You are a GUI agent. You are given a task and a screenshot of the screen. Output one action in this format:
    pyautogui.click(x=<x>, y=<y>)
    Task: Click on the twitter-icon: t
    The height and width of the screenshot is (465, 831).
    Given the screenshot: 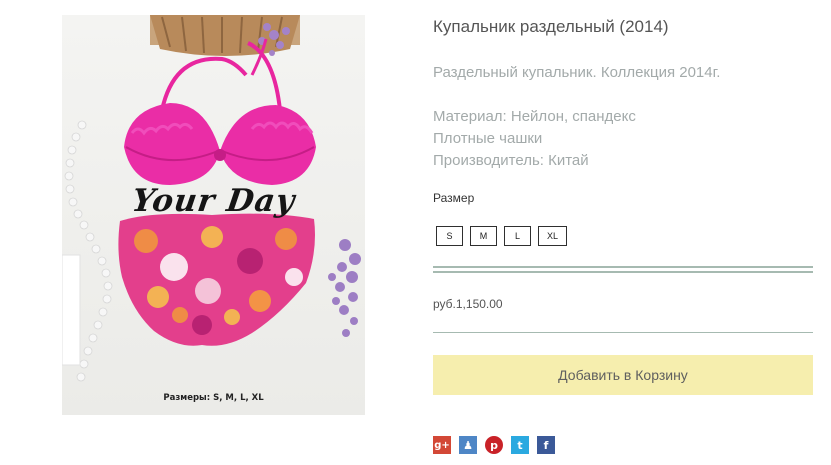 What is the action you would take?
    pyautogui.click(x=520, y=445)
    